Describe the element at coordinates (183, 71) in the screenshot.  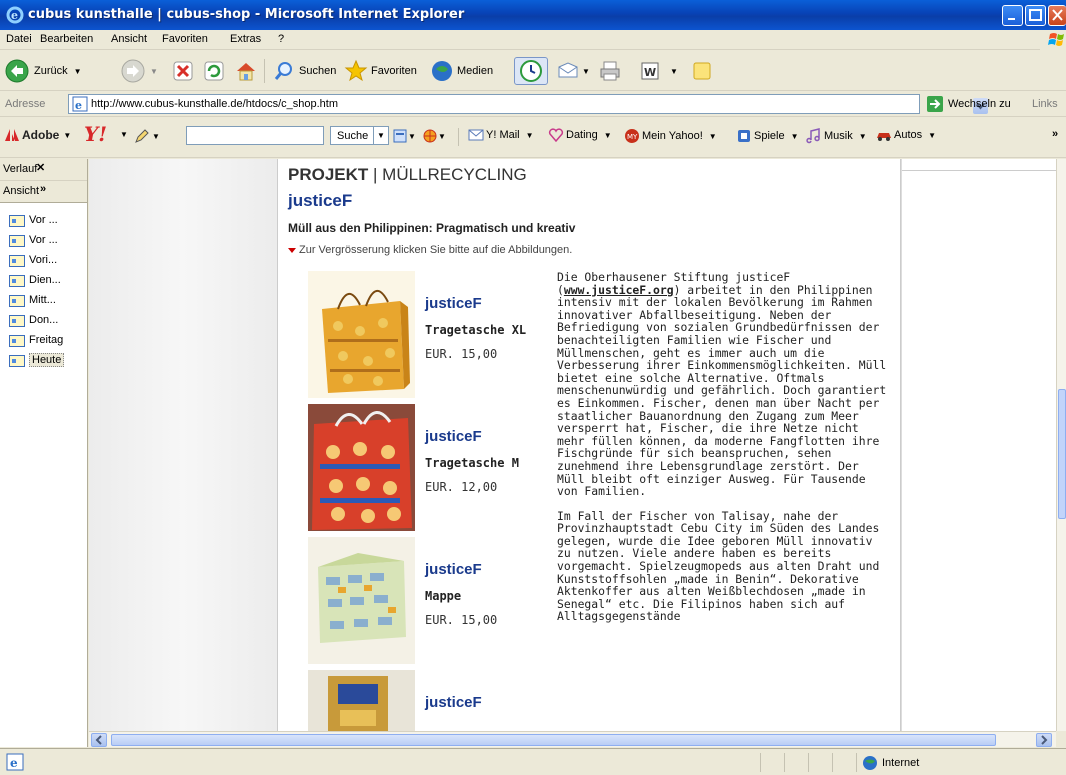
I see `stop-button` at that location.